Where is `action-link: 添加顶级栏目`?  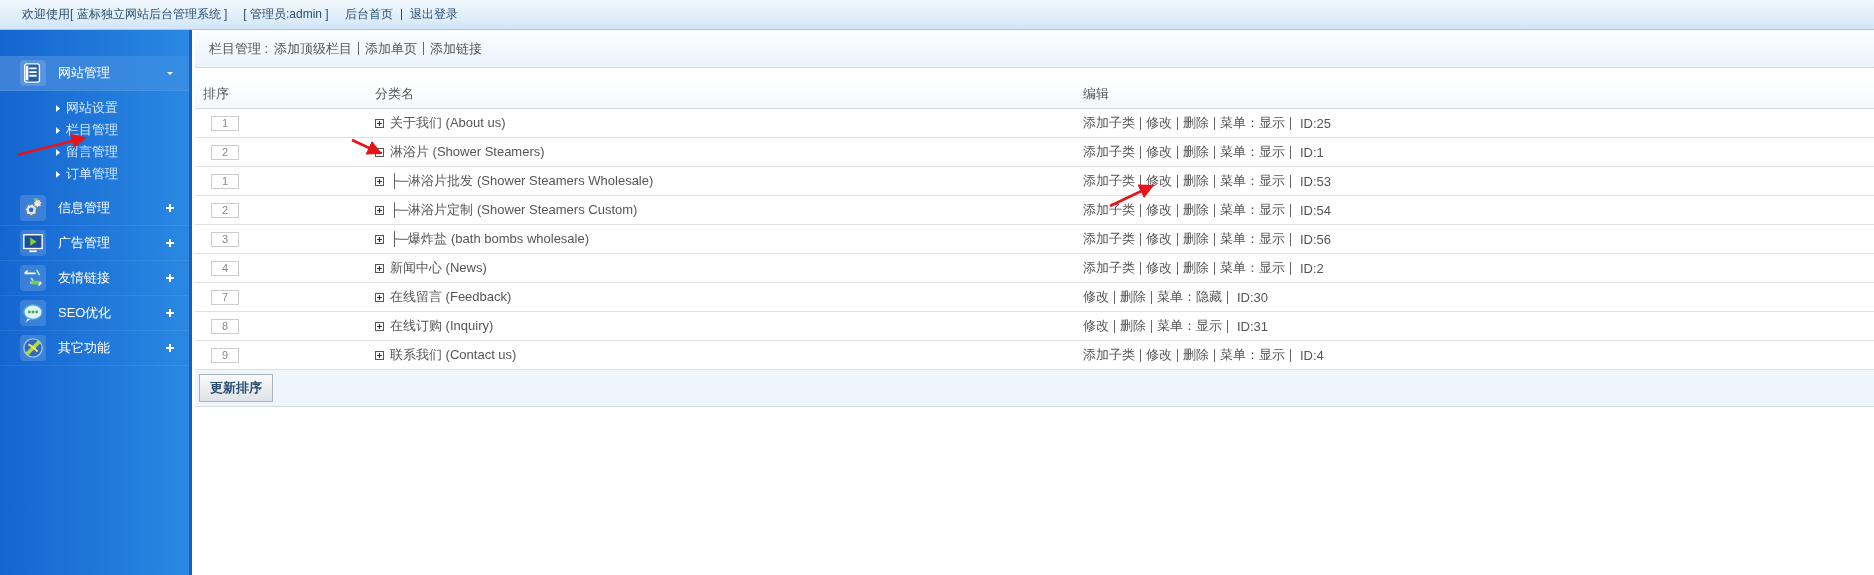 action-link: 添加顶级栏目 is located at coordinates (313, 48).